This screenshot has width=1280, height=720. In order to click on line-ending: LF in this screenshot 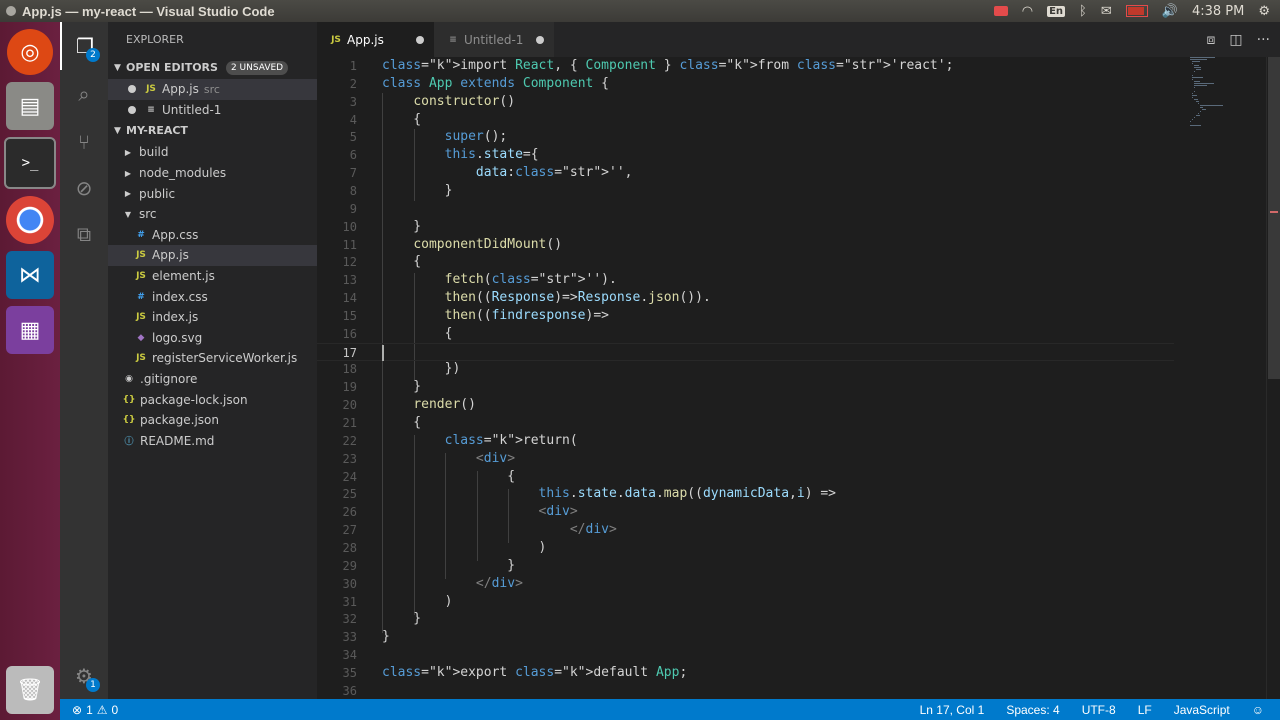, I will do `click(1145, 710)`.